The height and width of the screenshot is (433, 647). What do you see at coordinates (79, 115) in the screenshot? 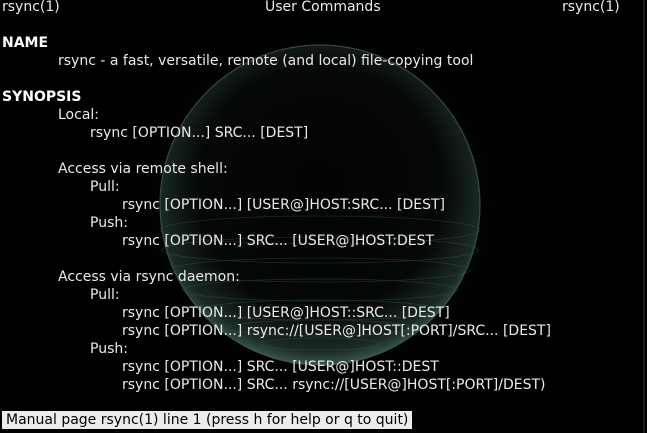
I see `synopsis-local-label: Local:` at bounding box center [79, 115].